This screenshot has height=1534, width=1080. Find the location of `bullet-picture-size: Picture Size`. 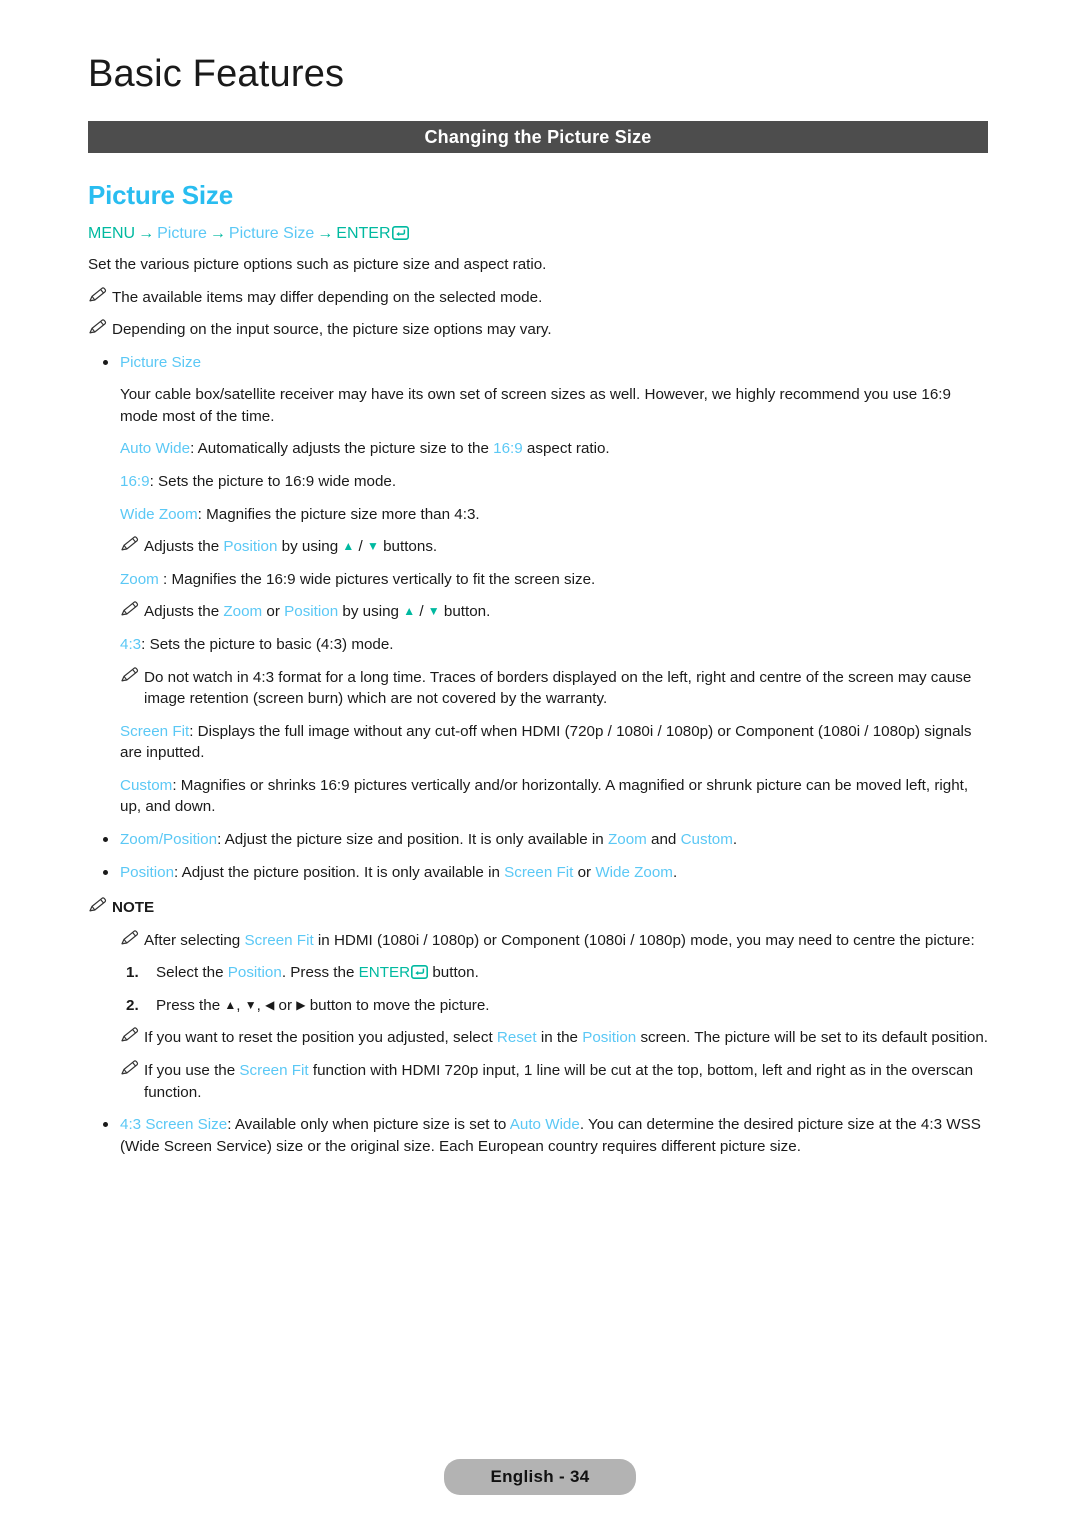

bullet-picture-size: Picture Size is located at coordinates (538, 363).